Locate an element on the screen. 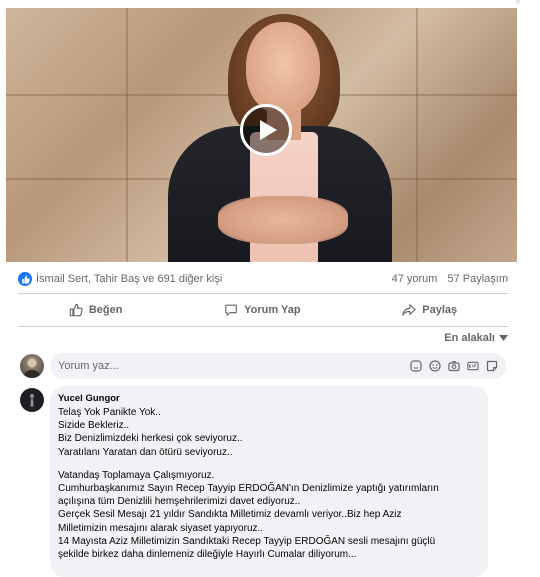 The width and height of the screenshot is (540, 577). share-button: Paylaş is located at coordinates (429, 310).